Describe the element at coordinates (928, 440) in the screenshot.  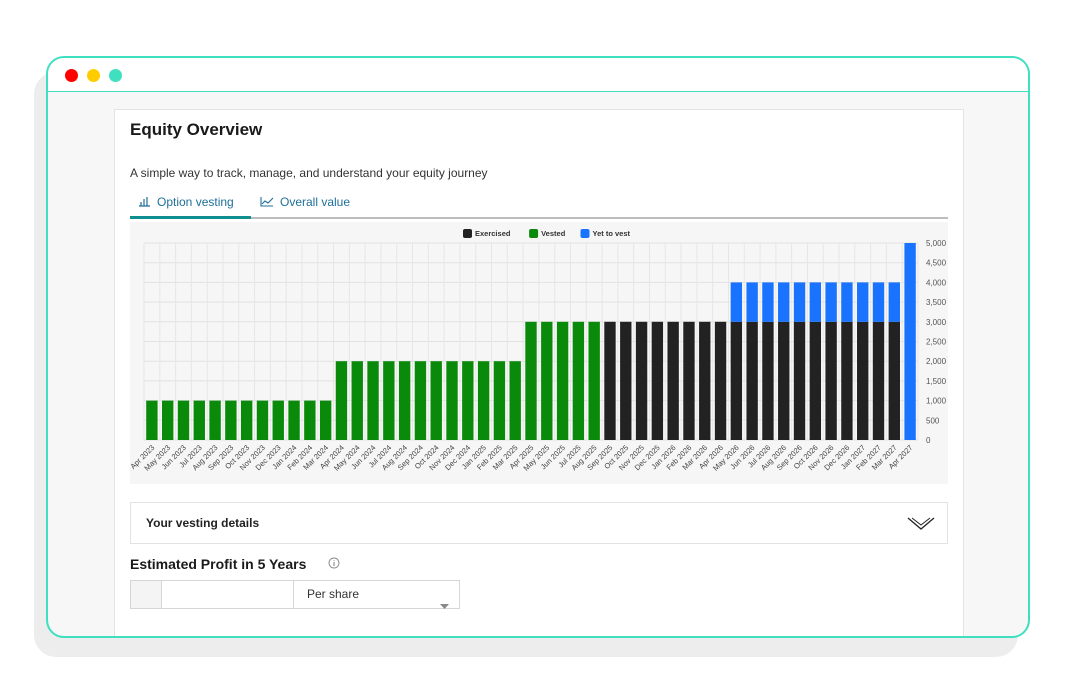
I see `y-tick-label: 0` at that location.